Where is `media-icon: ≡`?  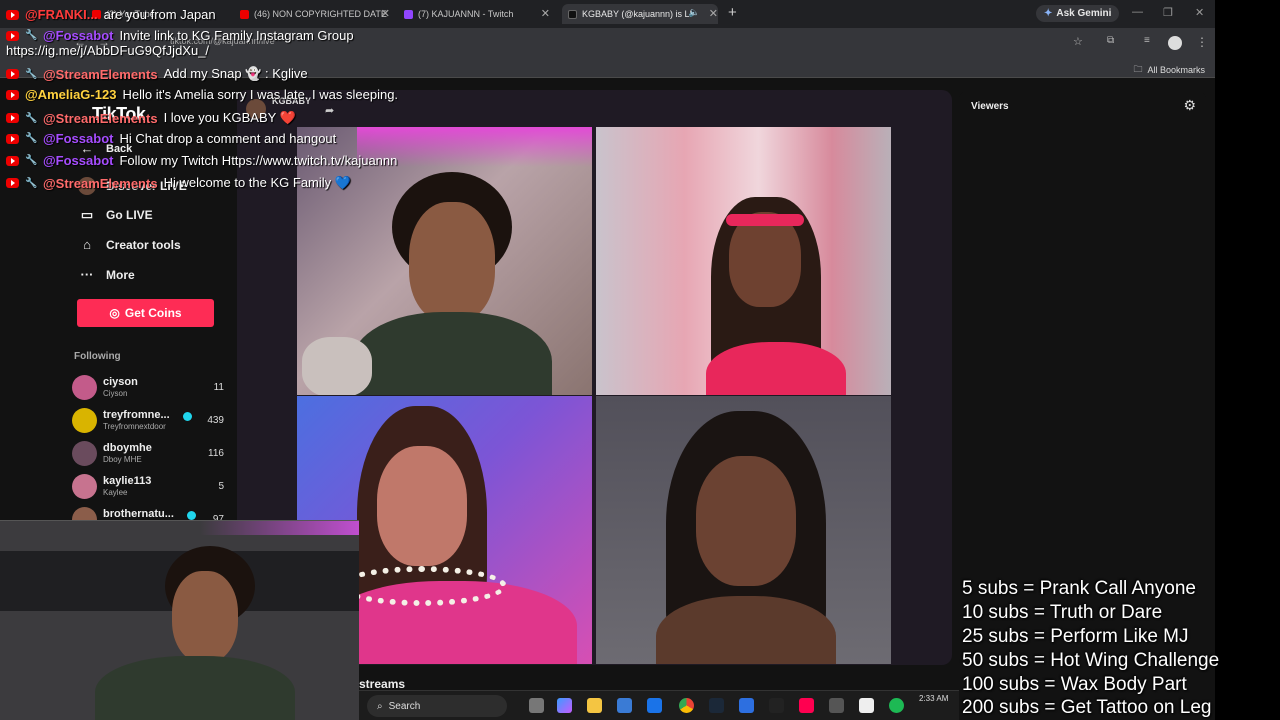
media-icon: ≡ is located at coordinates (1147, 40).